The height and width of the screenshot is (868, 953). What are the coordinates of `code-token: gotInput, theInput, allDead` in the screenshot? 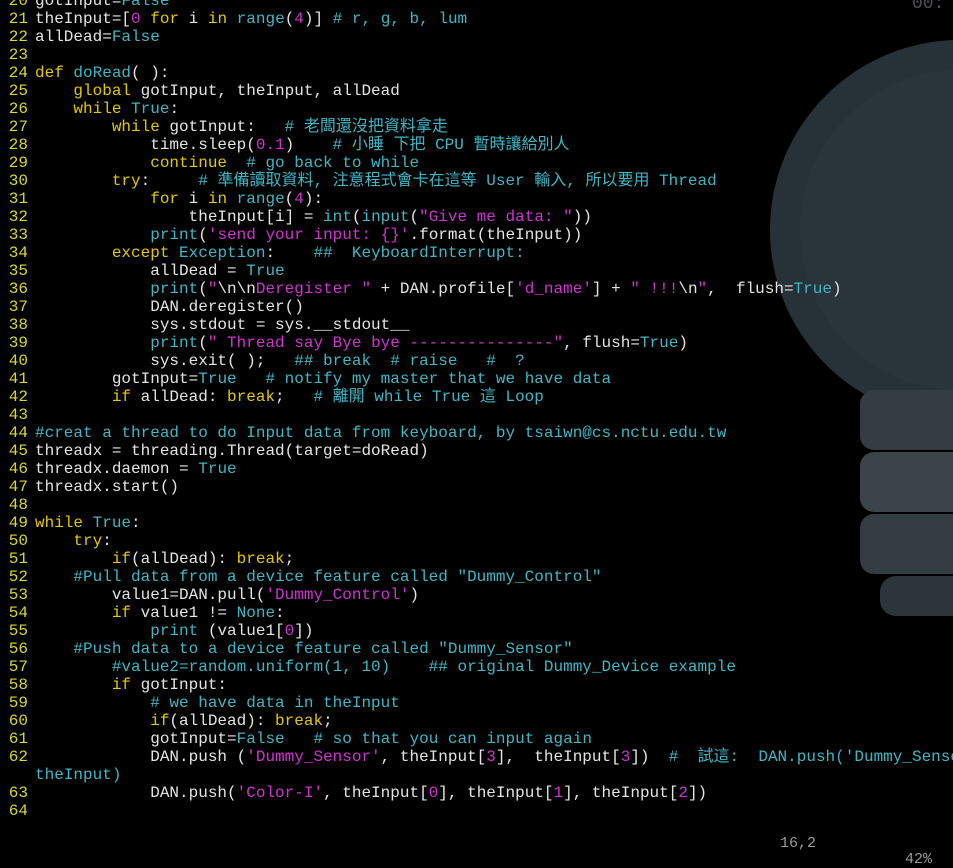 It's located at (265, 91).